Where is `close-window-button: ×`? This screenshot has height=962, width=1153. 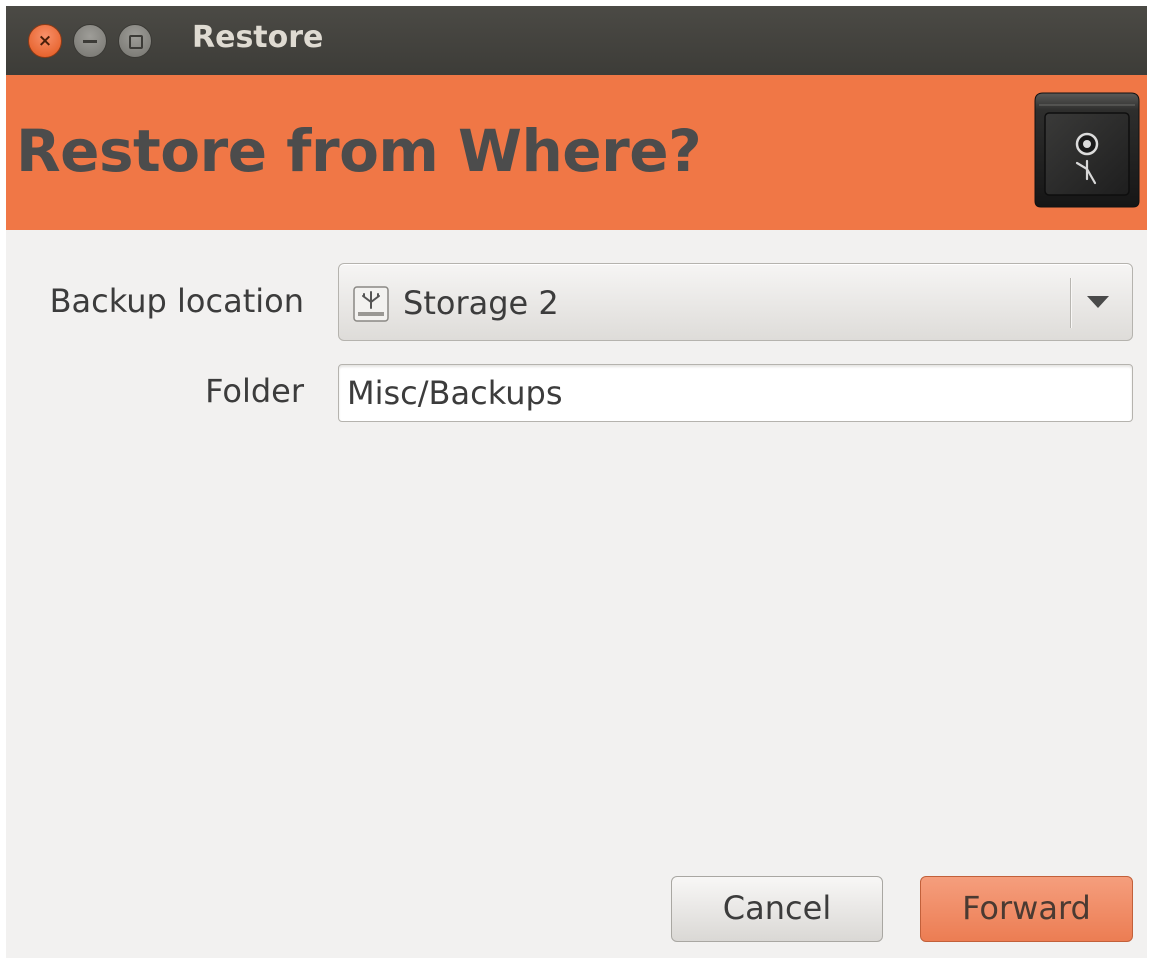 close-window-button: × is located at coordinates (45, 41).